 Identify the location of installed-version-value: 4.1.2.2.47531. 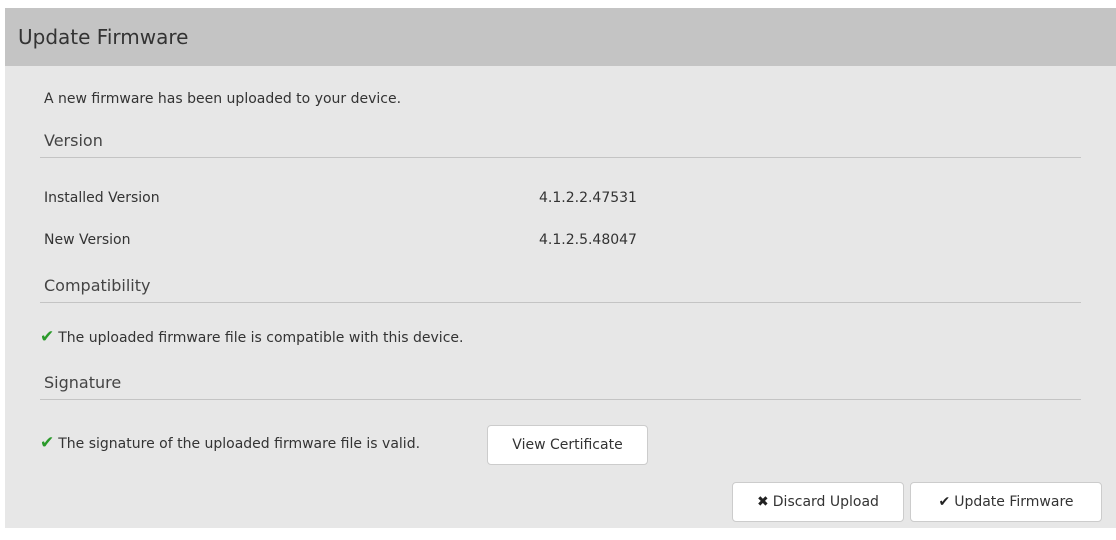
(588, 198).